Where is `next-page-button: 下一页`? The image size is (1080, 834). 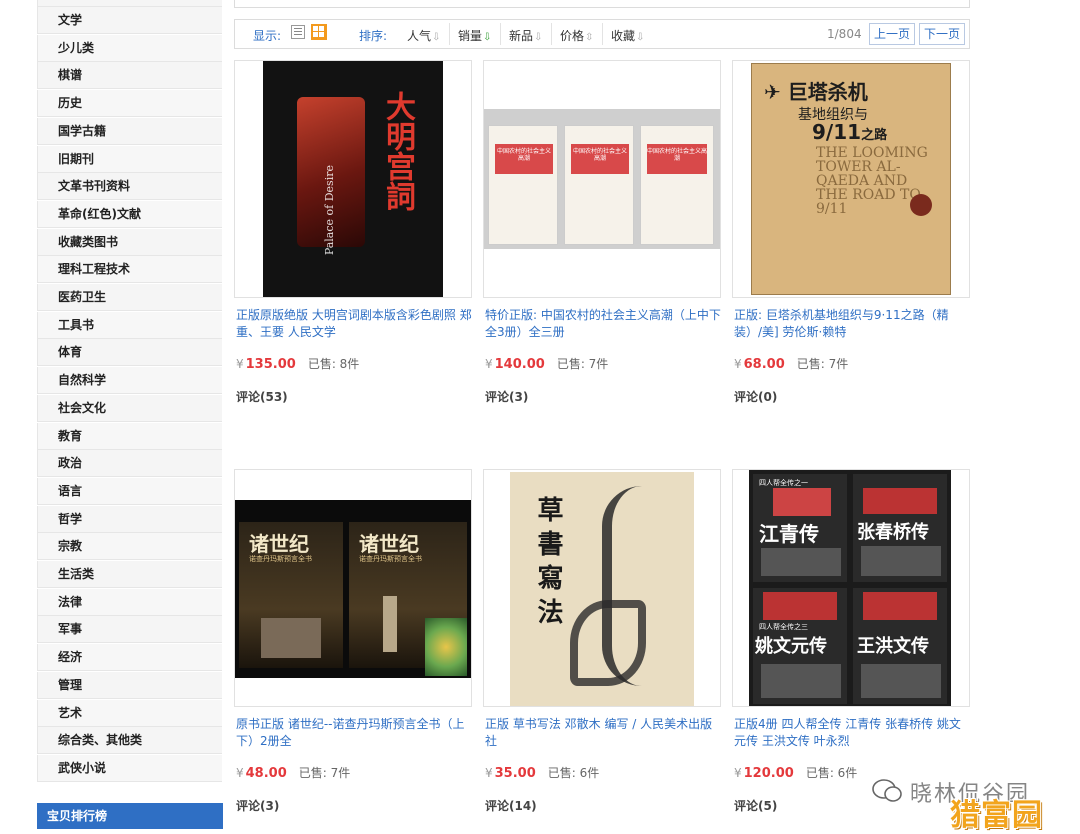 next-page-button: 下一页 is located at coordinates (942, 34).